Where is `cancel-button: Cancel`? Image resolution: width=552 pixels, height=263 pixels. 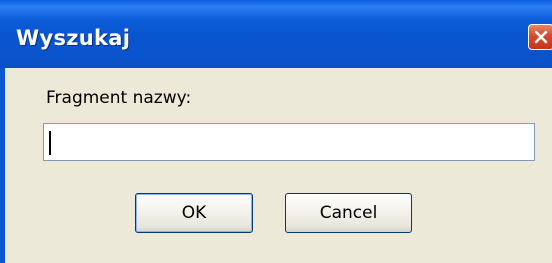 cancel-button: Cancel is located at coordinates (348, 213).